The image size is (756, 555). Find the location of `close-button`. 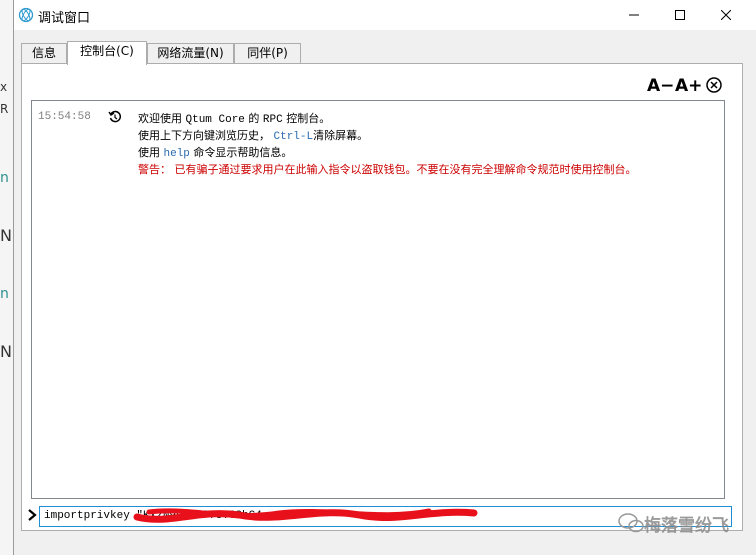

close-button is located at coordinates (726, 15).